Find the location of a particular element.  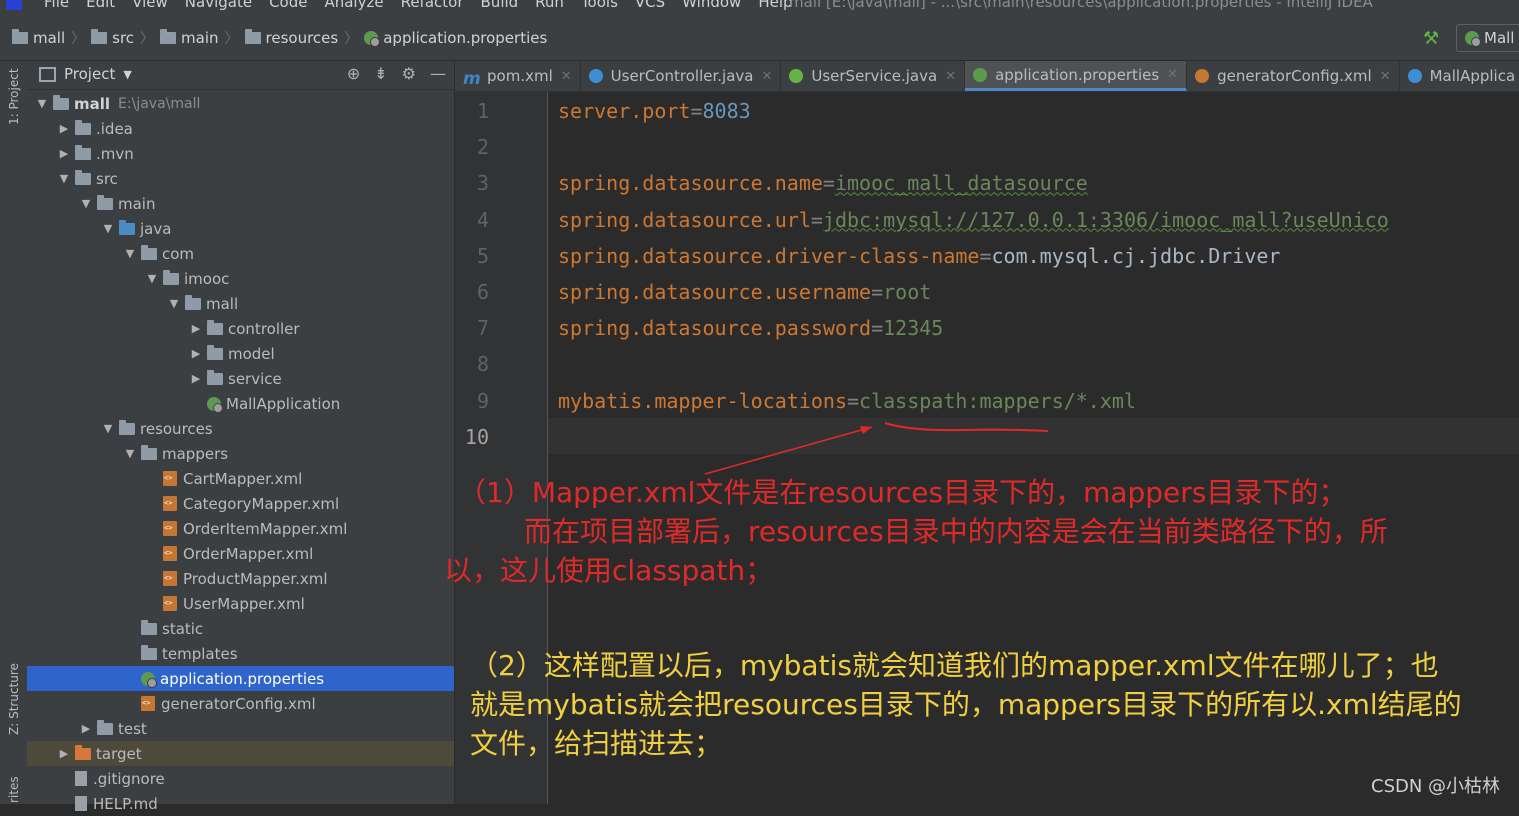

annotation-arrow is located at coordinates (788, 450).